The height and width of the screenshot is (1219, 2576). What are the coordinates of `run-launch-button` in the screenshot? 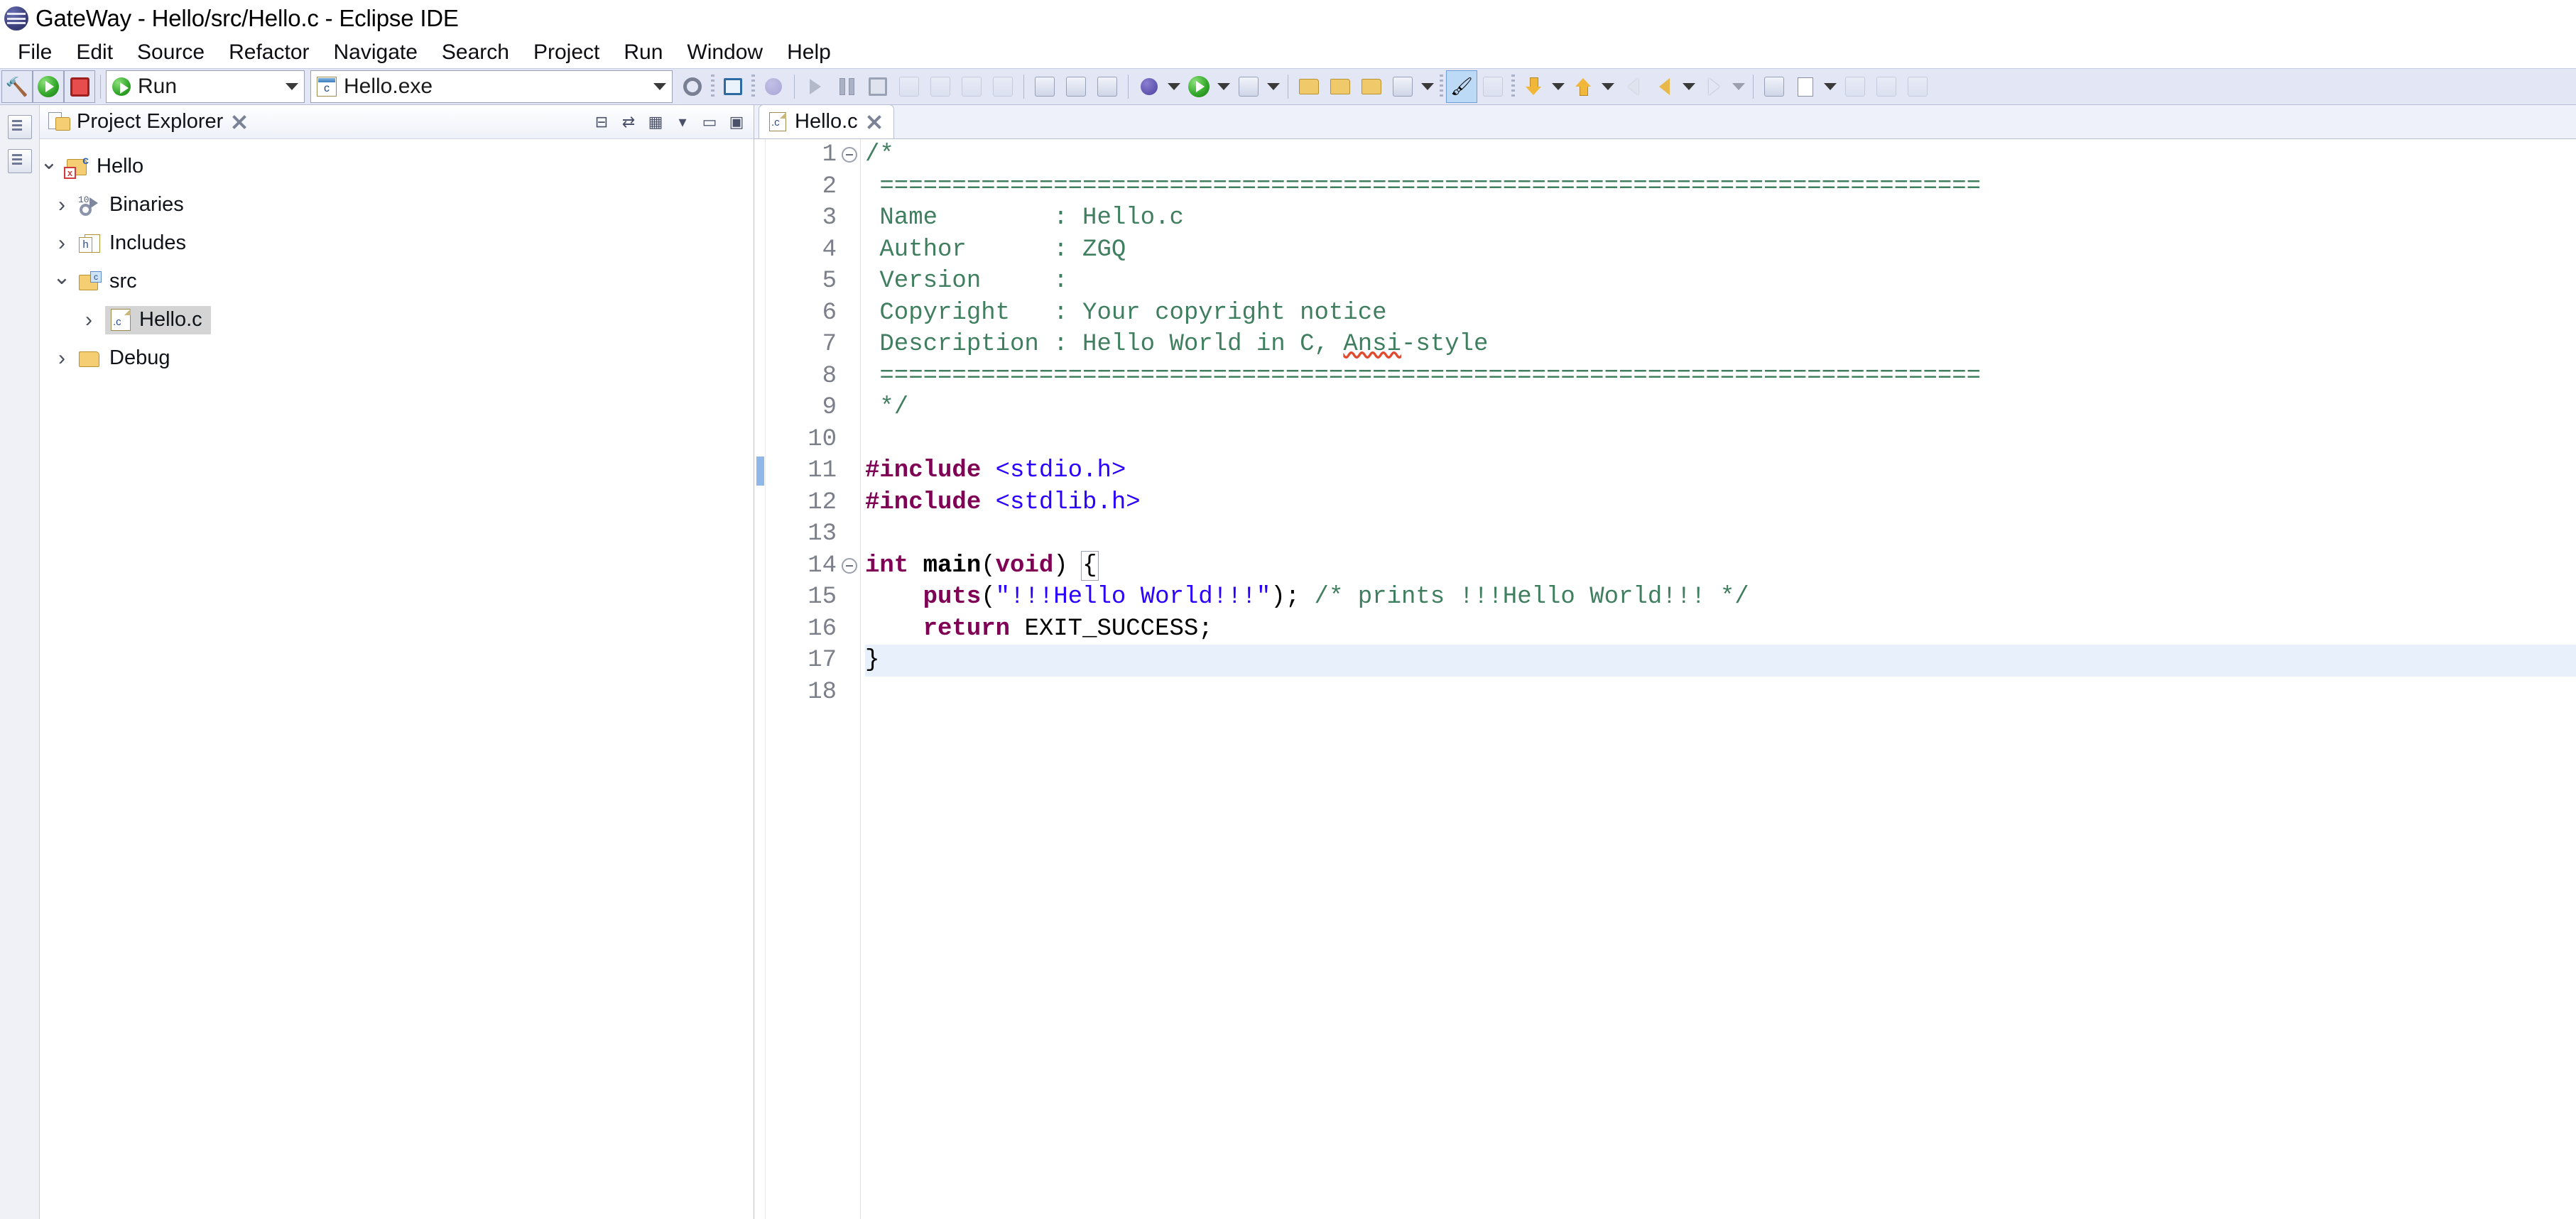 It's located at (1198, 86).